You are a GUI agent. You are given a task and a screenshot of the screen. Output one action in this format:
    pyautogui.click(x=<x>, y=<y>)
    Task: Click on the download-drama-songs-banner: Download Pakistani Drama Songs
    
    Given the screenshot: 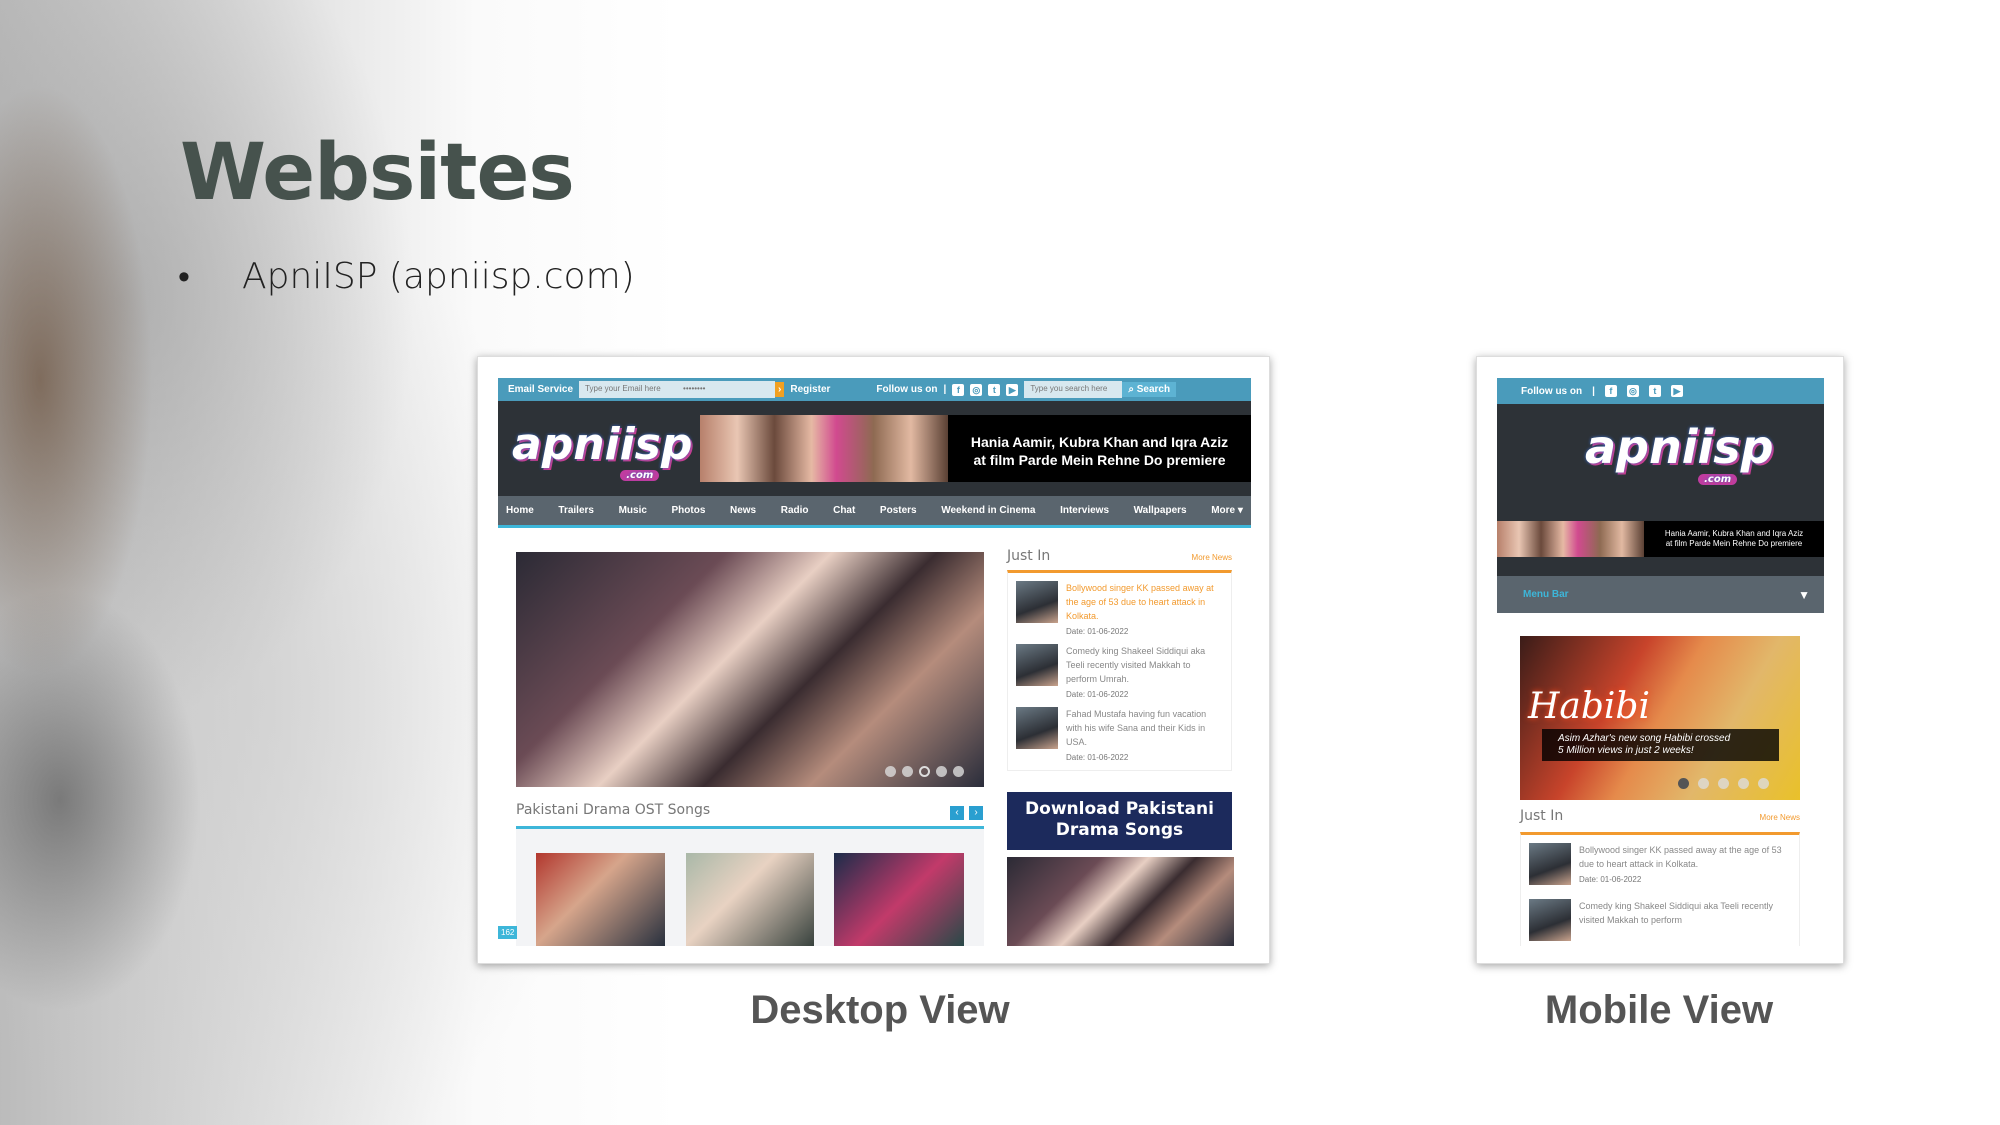 What is the action you would take?
    pyautogui.click(x=1119, y=821)
    